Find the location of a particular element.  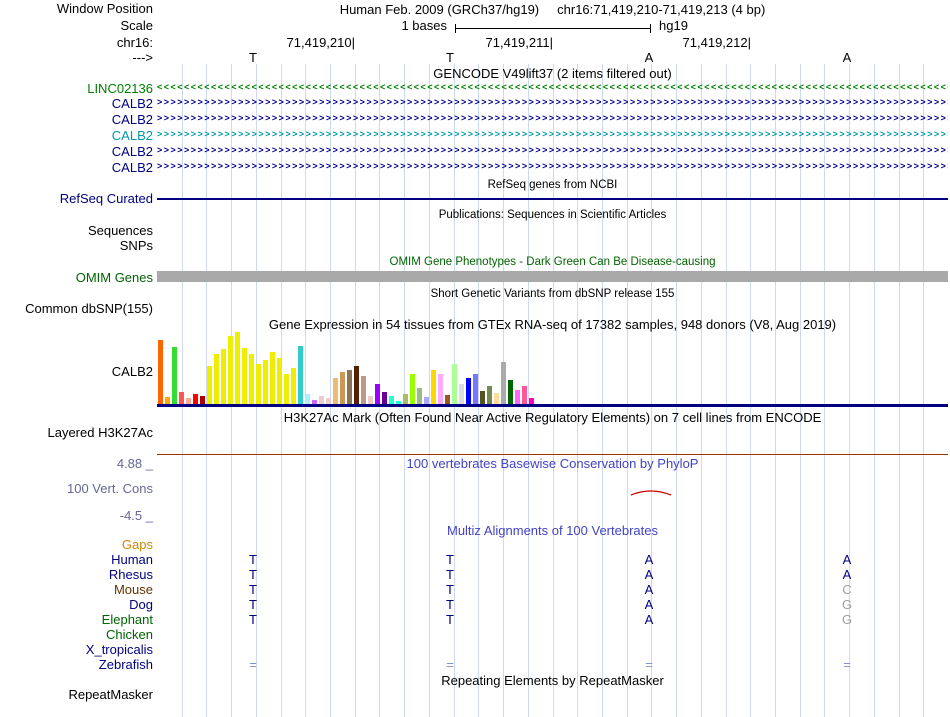

multiz-species-label: X_tropicalis is located at coordinates (119, 649).